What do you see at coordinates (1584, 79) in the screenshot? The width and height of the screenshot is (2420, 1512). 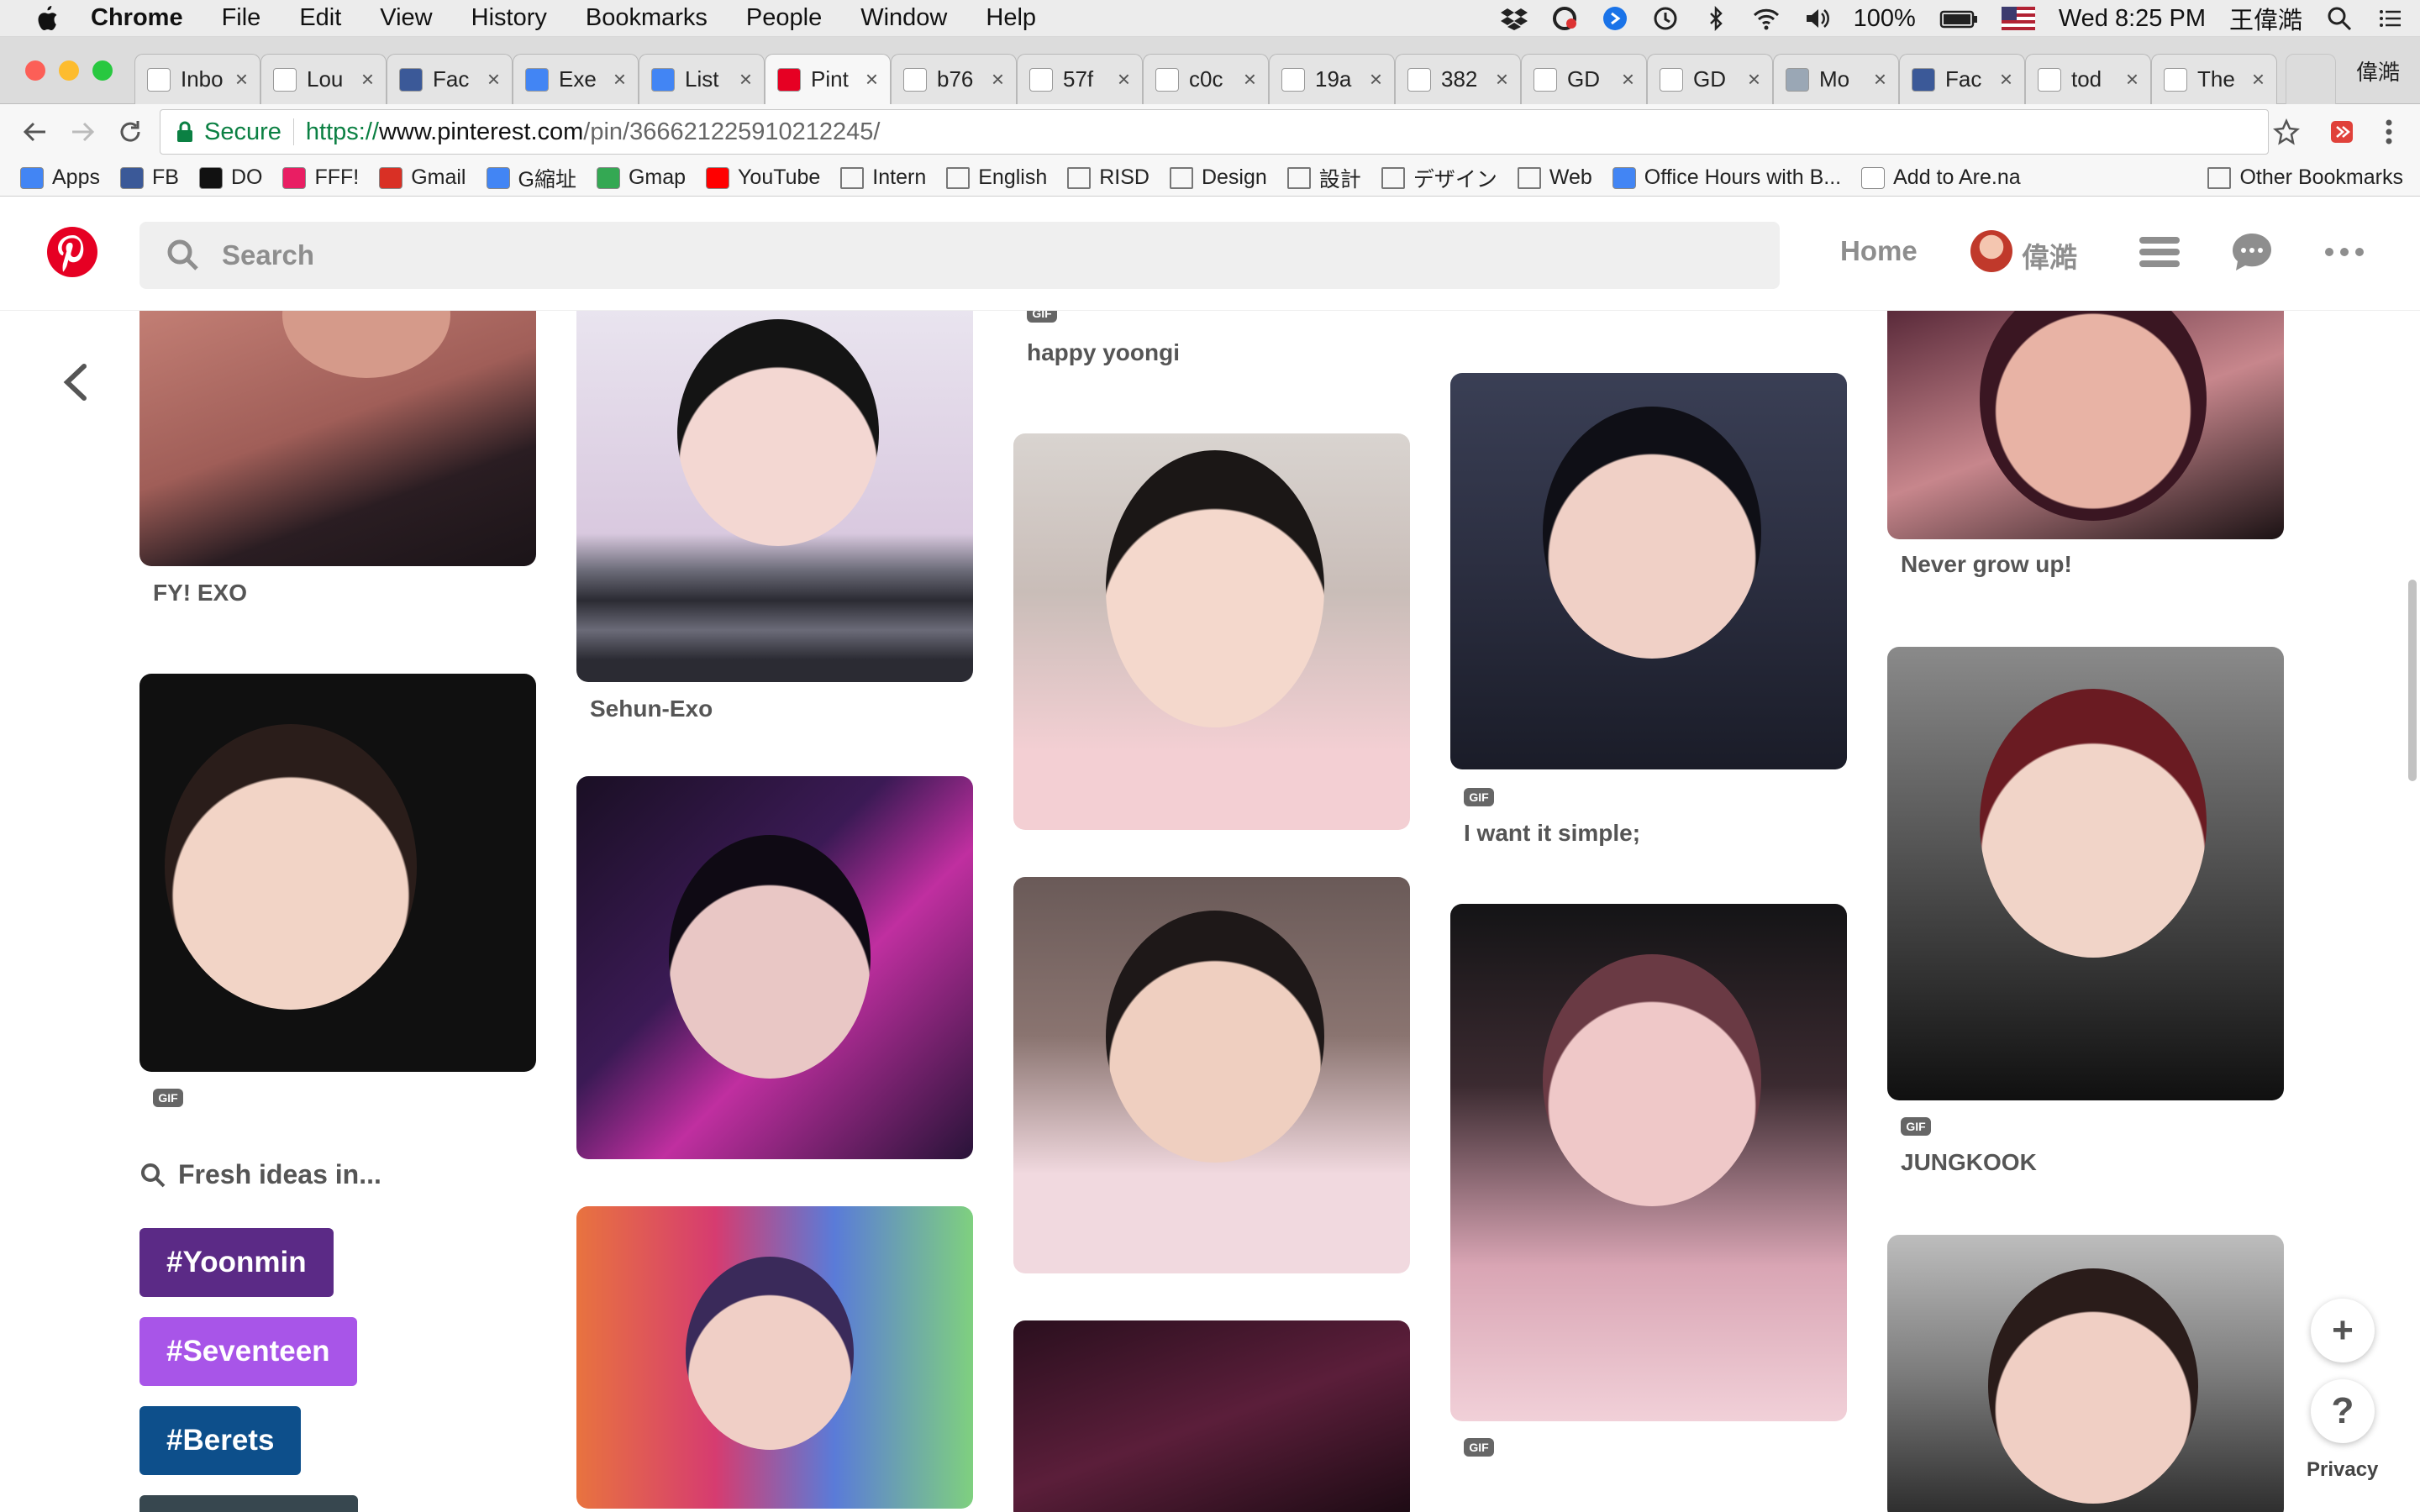 I see `tab-11: GD ×` at bounding box center [1584, 79].